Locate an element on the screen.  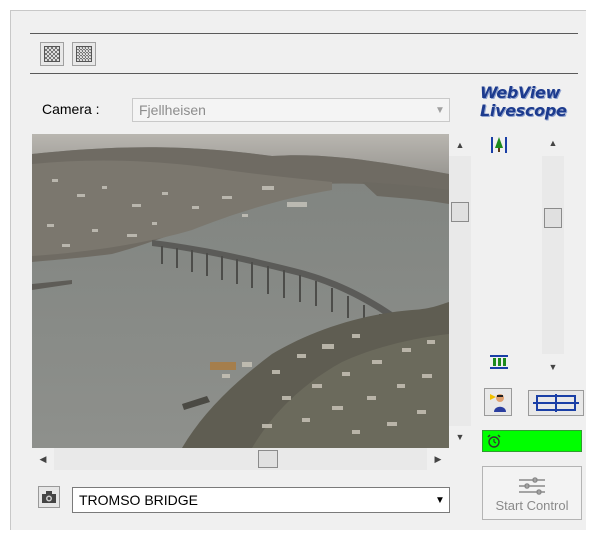
start-control-button: Start Control is located at coordinates (532, 493).